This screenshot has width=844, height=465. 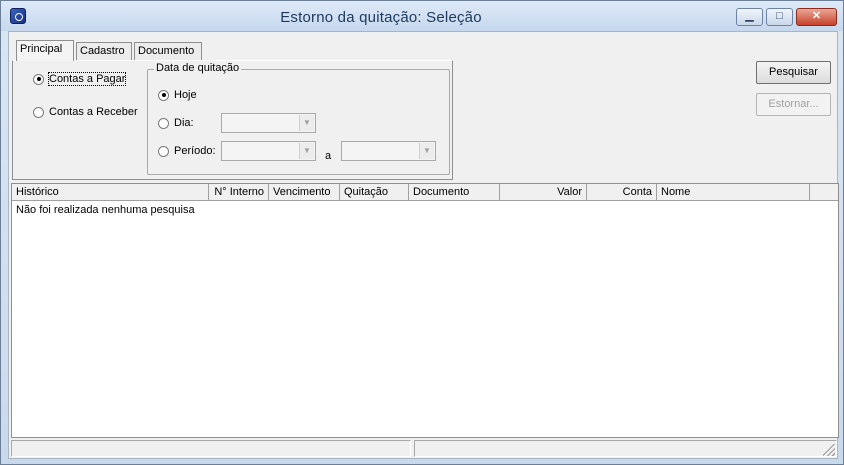 What do you see at coordinates (543, 192) in the screenshot?
I see `column-header-valor: Valor` at bounding box center [543, 192].